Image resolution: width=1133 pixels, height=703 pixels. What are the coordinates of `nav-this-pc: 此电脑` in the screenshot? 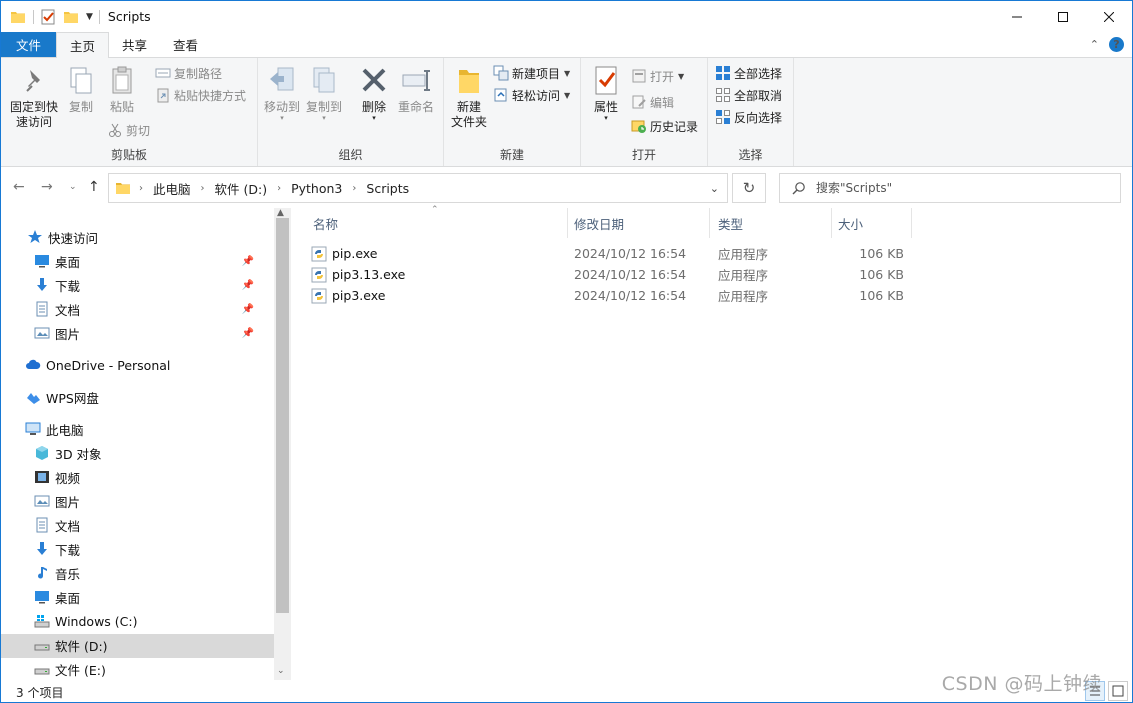 It's located at (54, 429).